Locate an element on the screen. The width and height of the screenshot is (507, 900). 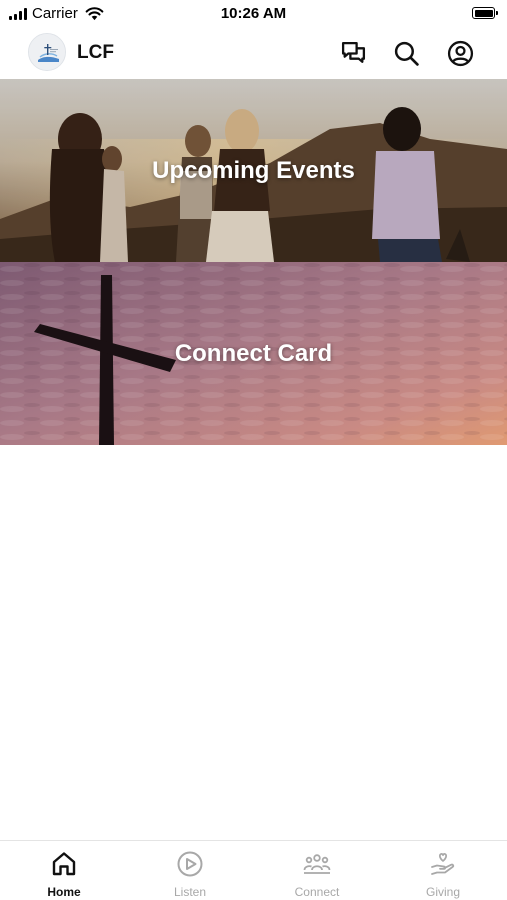
tab-giving-label: Giving is located at coordinates (442, 892).